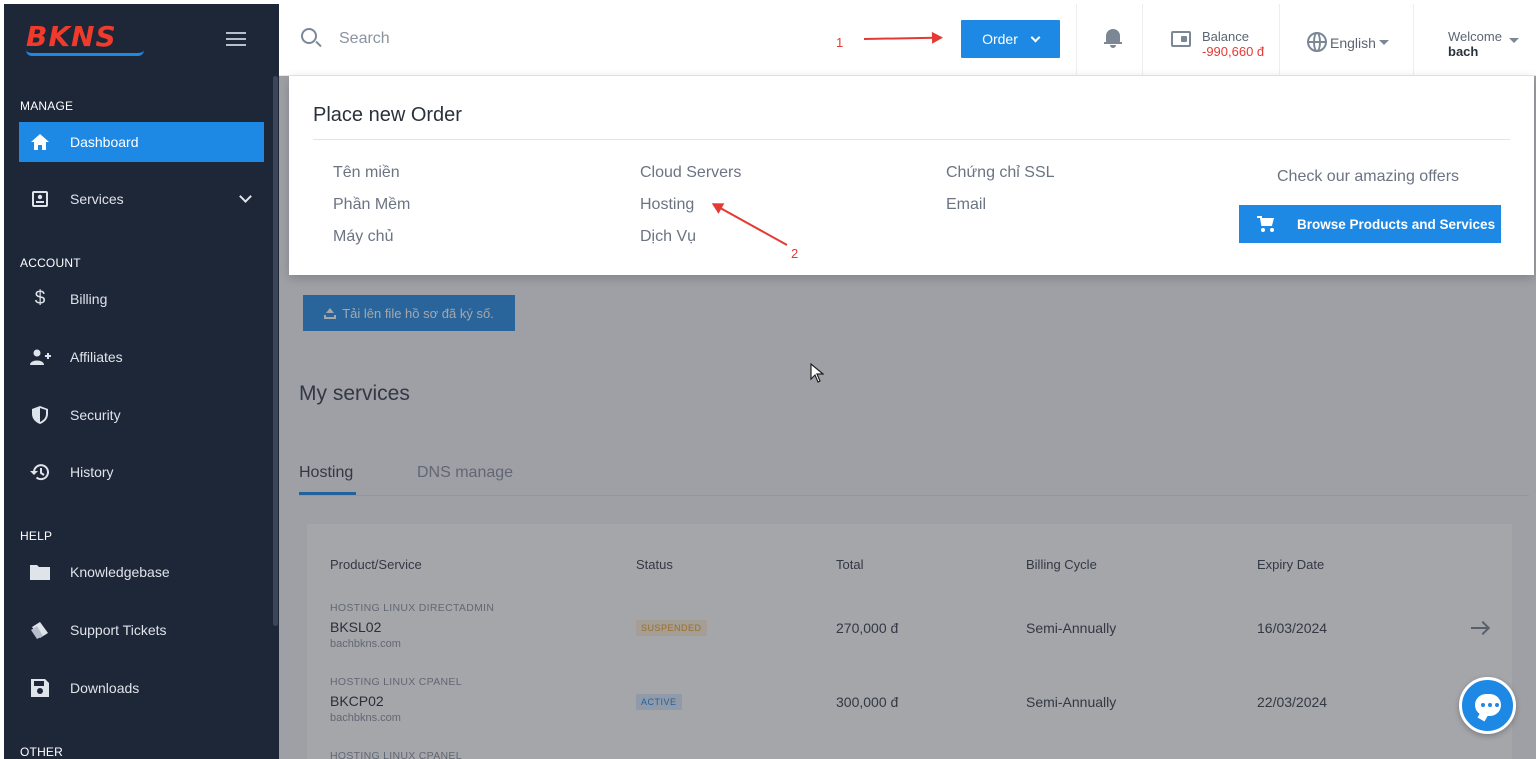  I want to click on globe-icon, so click(1317, 42).